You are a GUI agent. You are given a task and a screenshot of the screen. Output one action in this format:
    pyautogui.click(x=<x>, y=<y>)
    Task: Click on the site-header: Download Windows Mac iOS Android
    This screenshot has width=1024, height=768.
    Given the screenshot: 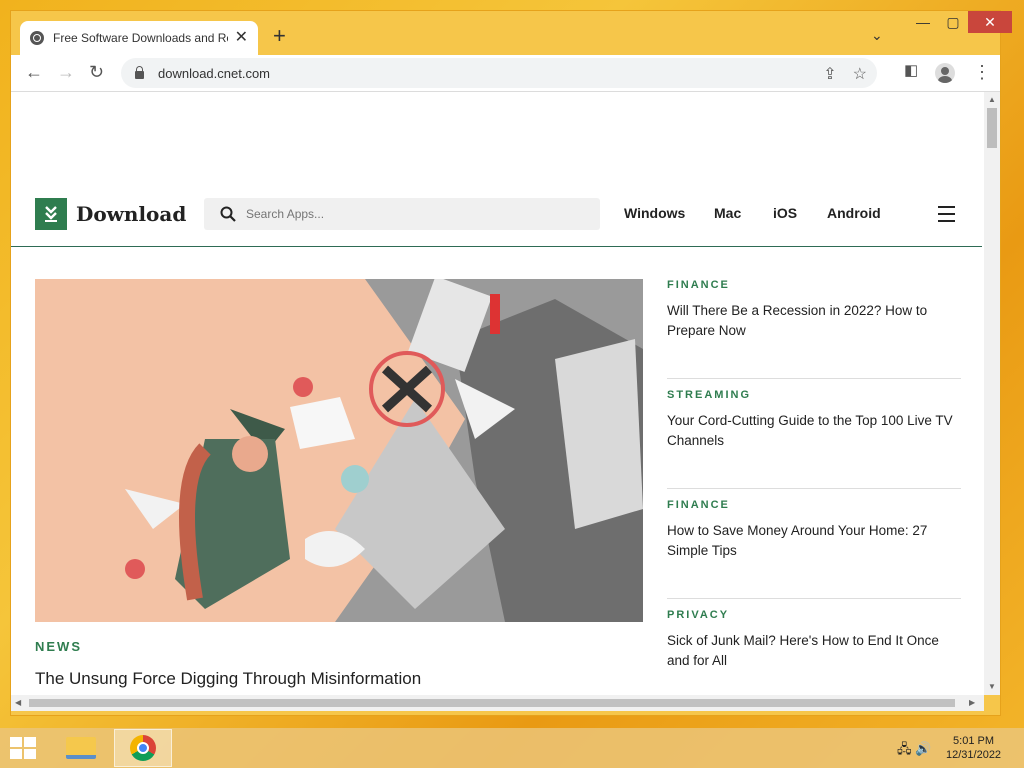 What is the action you would take?
    pyautogui.click(x=496, y=219)
    